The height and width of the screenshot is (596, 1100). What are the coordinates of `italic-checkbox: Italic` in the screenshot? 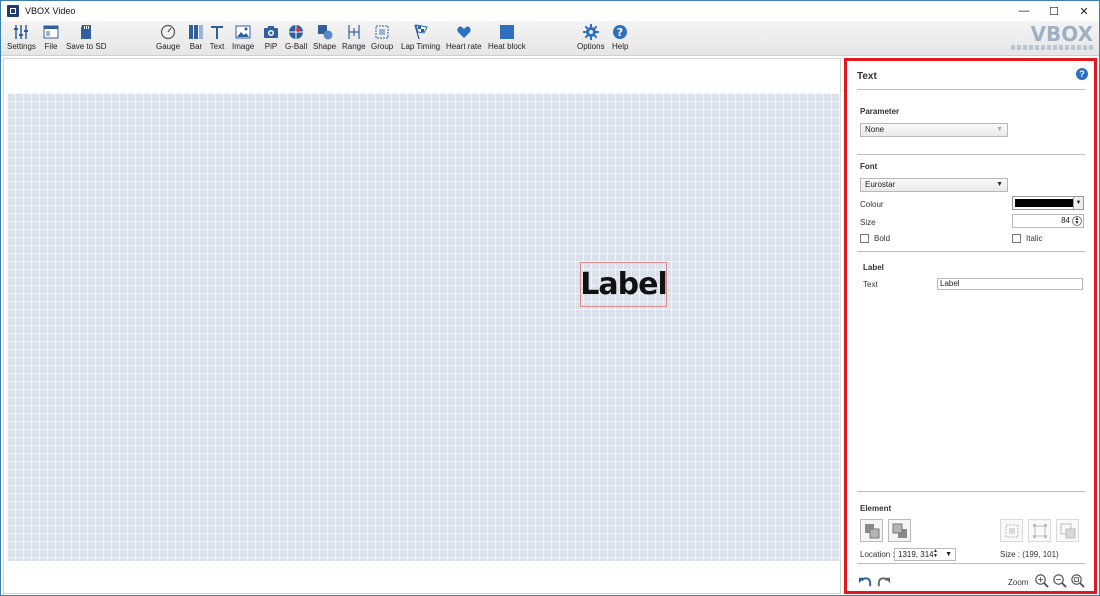 It's located at (1027, 238).